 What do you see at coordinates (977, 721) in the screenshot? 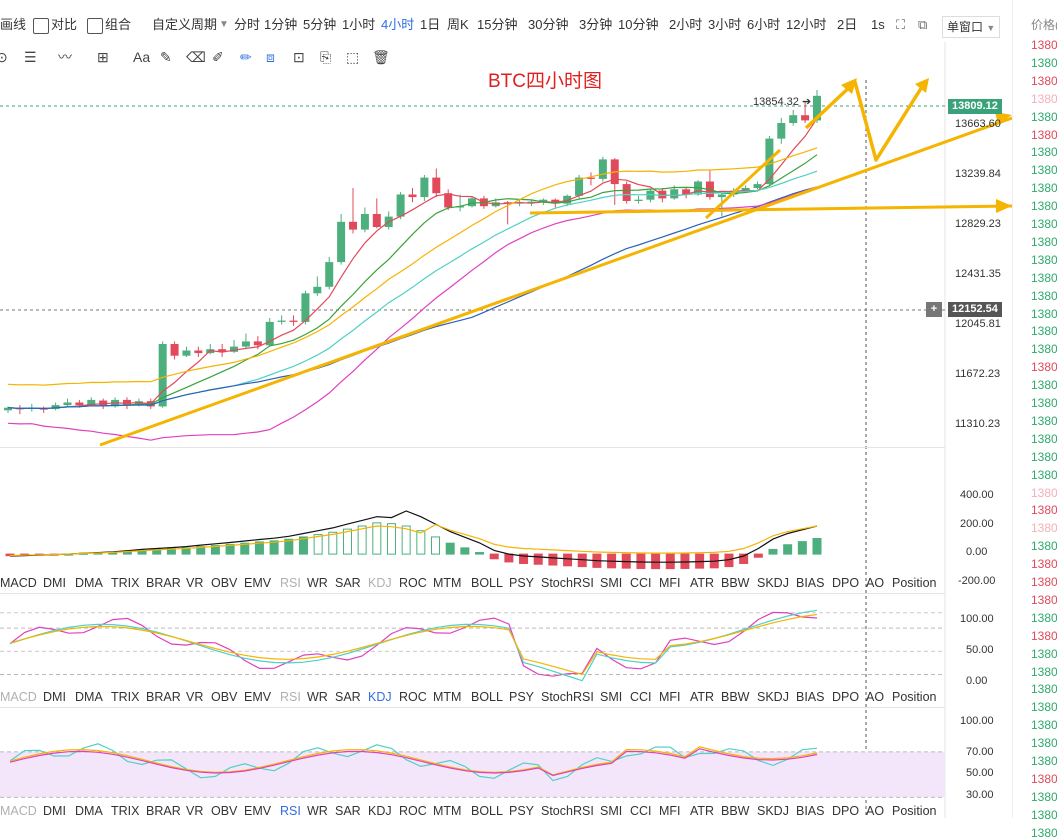
I see `rsi-tick: 100.00` at bounding box center [977, 721].